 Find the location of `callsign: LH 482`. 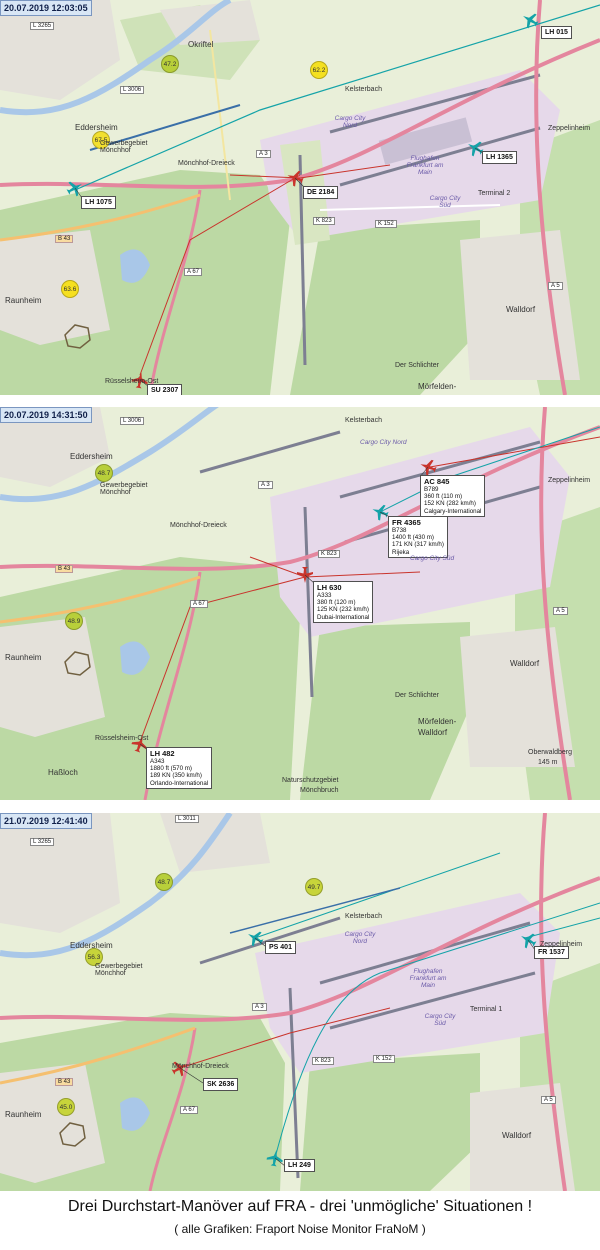

callsign: LH 482 is located at coordinates (162, 753).